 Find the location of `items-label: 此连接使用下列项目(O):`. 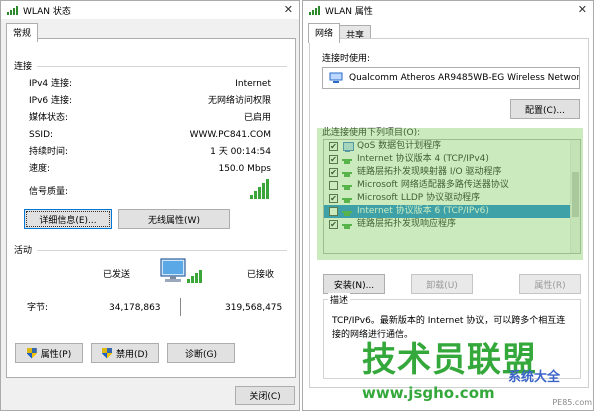

items-label: 此连接使用下列项目(O): is located at coordinates (371, 133).